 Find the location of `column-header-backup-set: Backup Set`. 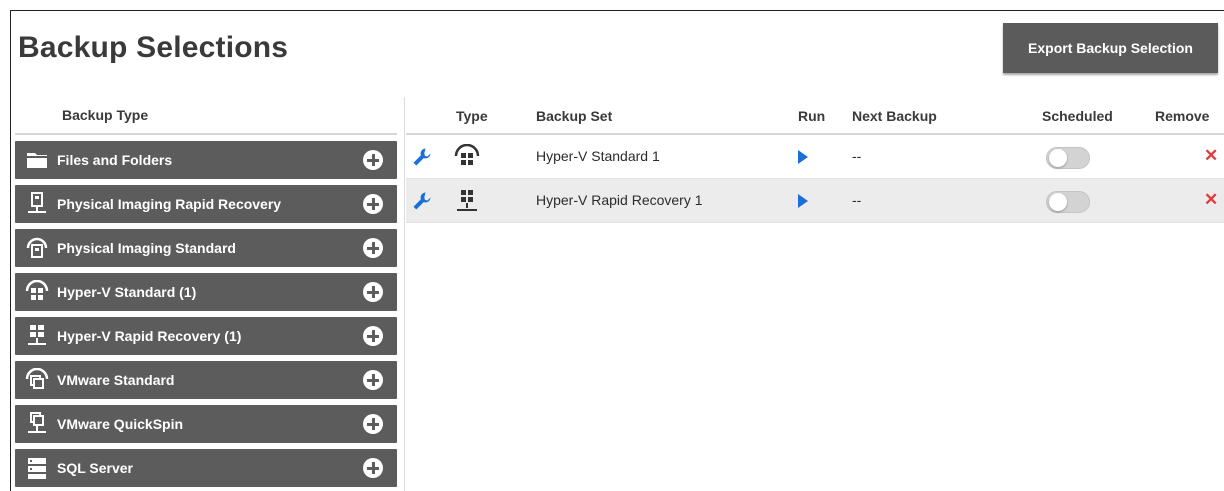

column-header-backup-set: Backup Set is located at coordinates (574, 116).